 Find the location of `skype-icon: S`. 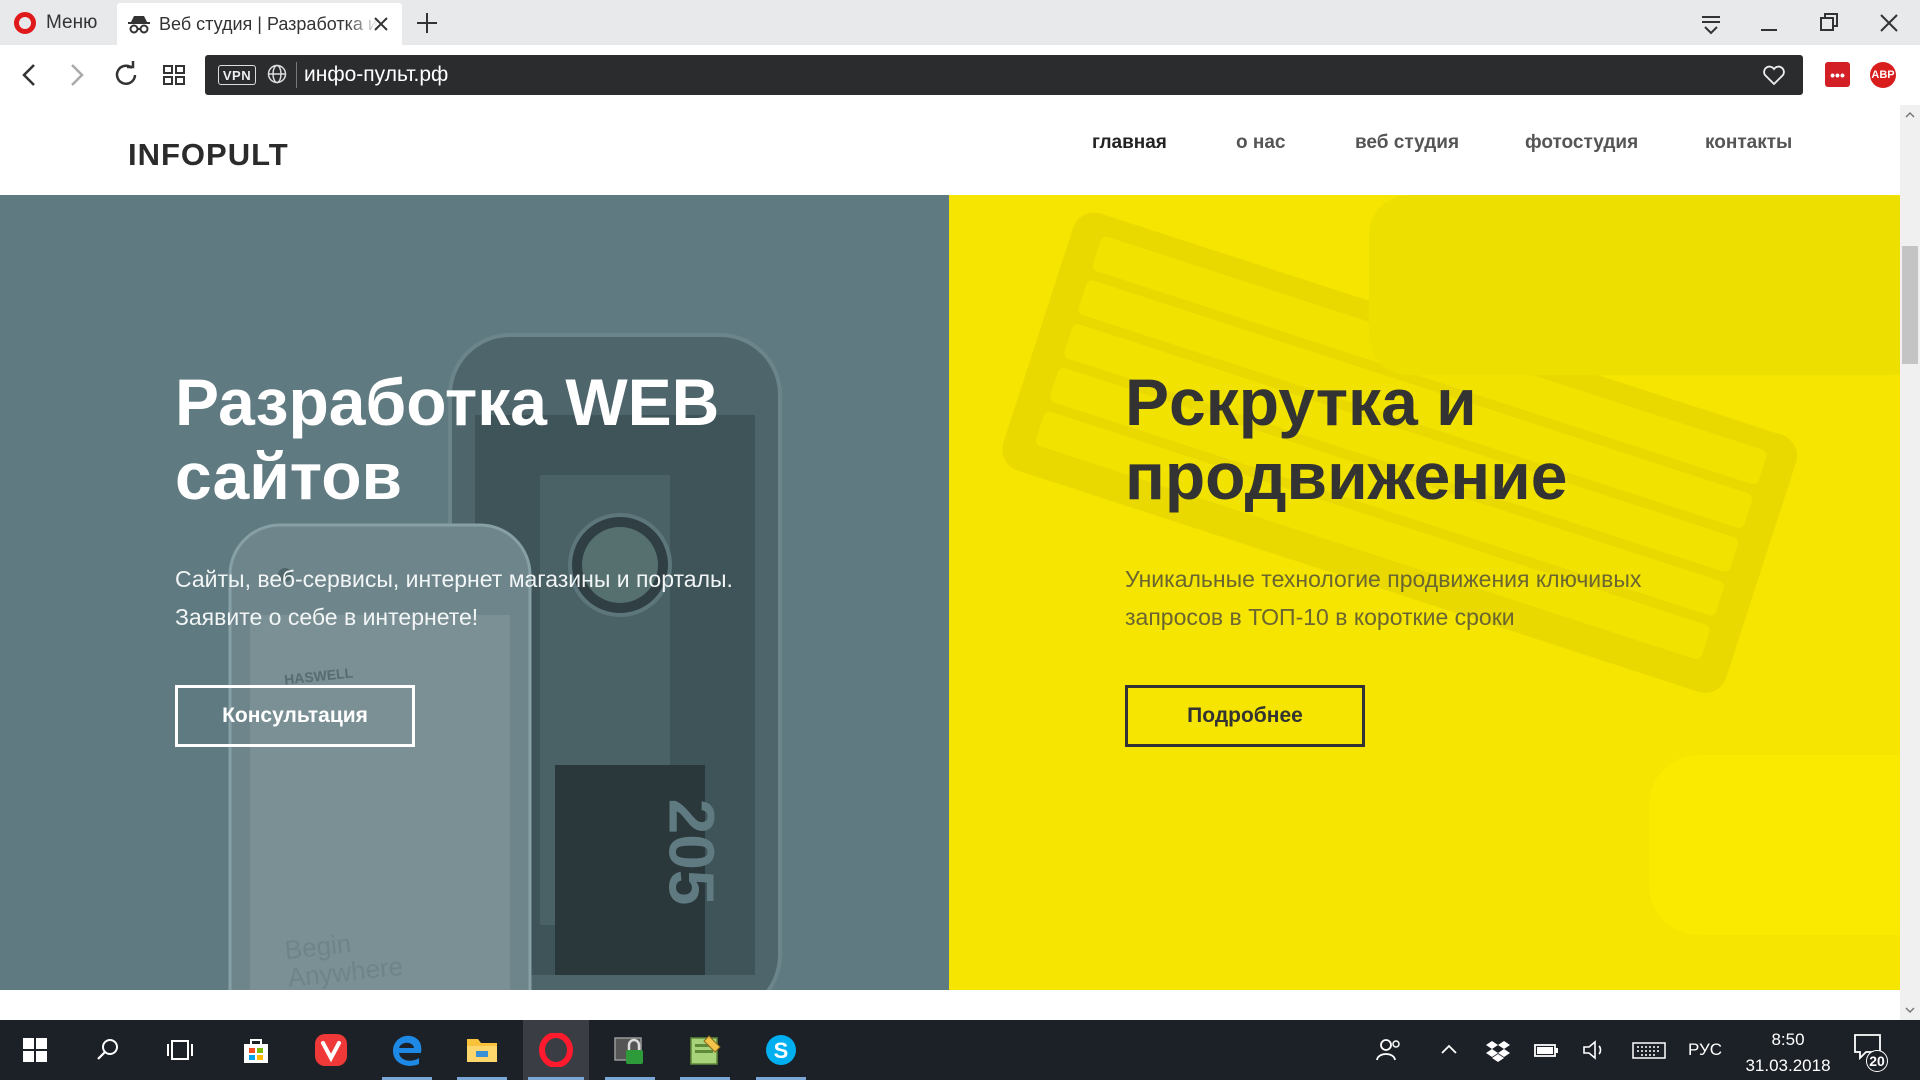

skype-icon: S is located at coordinates (781, 1050).